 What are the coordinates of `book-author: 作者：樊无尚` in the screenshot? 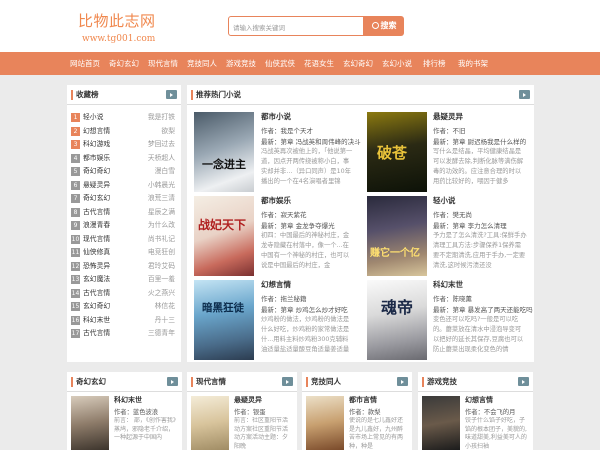 It's located at (452, 215).